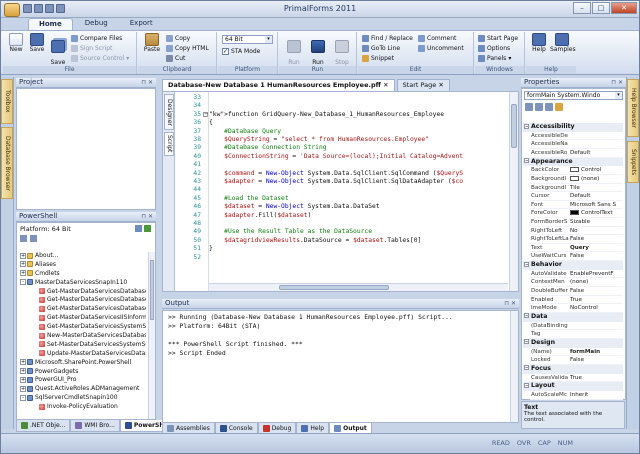  I want to click on tree-node: Get-MasterDataServicesSystemSett, so click(83, 327).